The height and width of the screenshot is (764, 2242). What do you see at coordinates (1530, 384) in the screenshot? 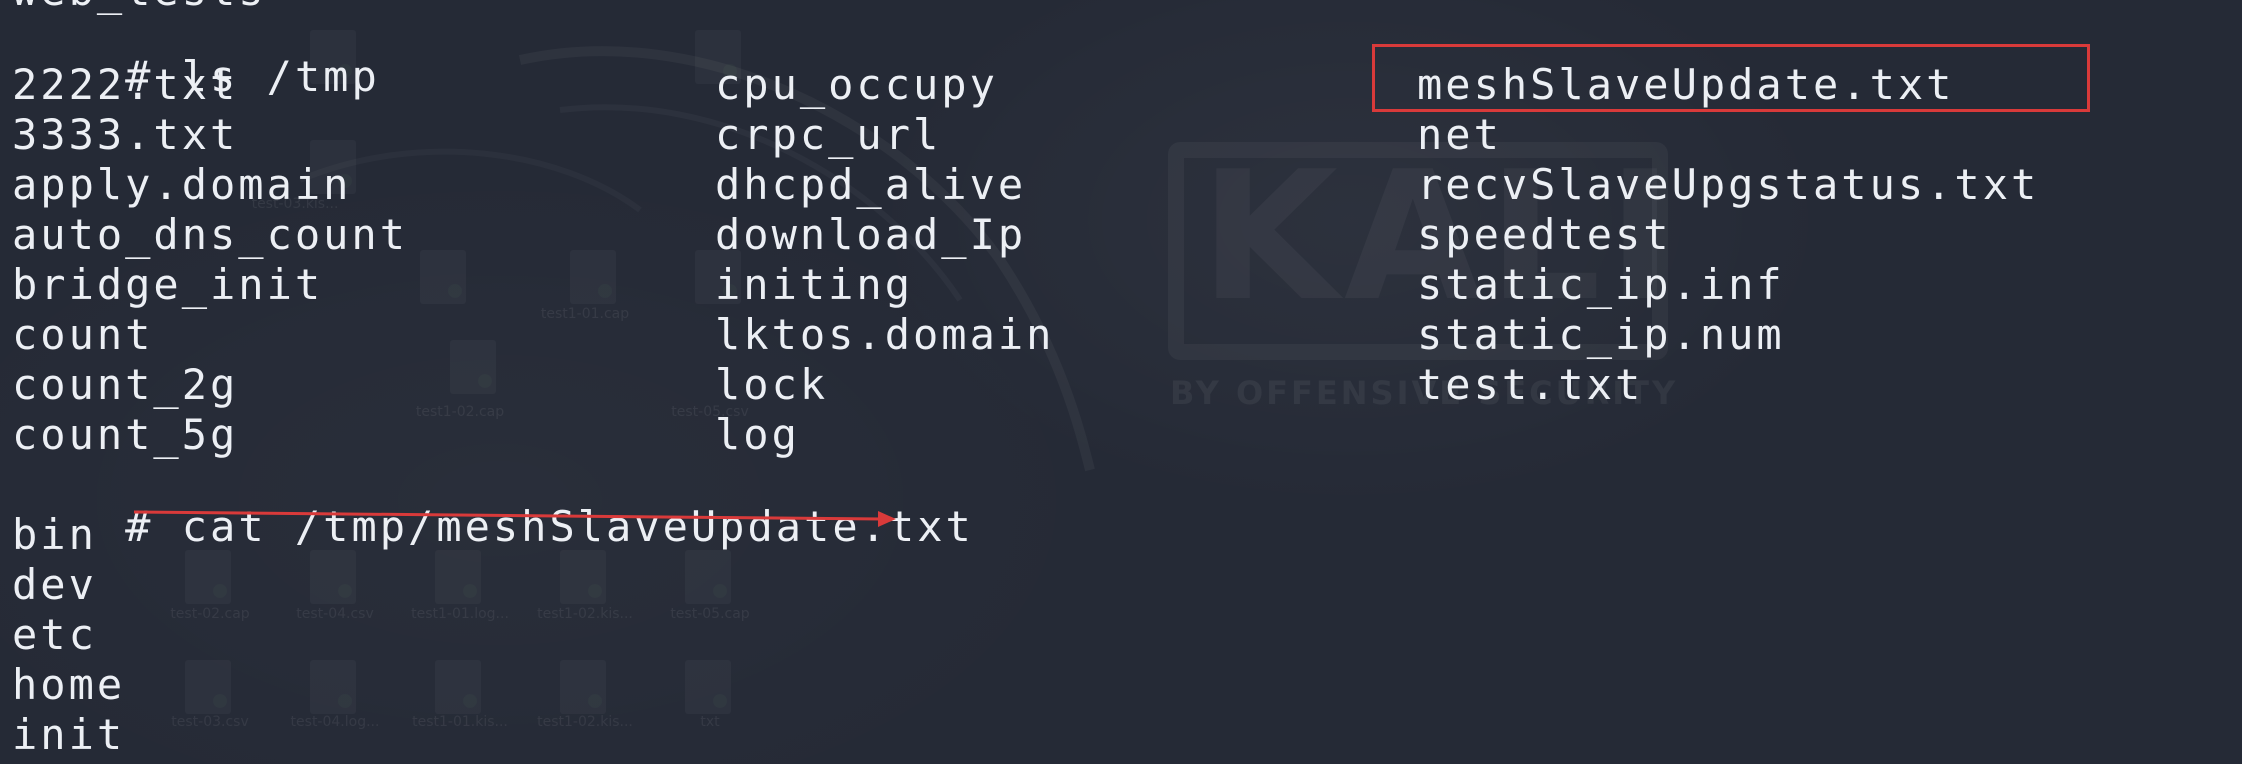
I see `file-entry: test.txt` at bounding box center [1530, 384].